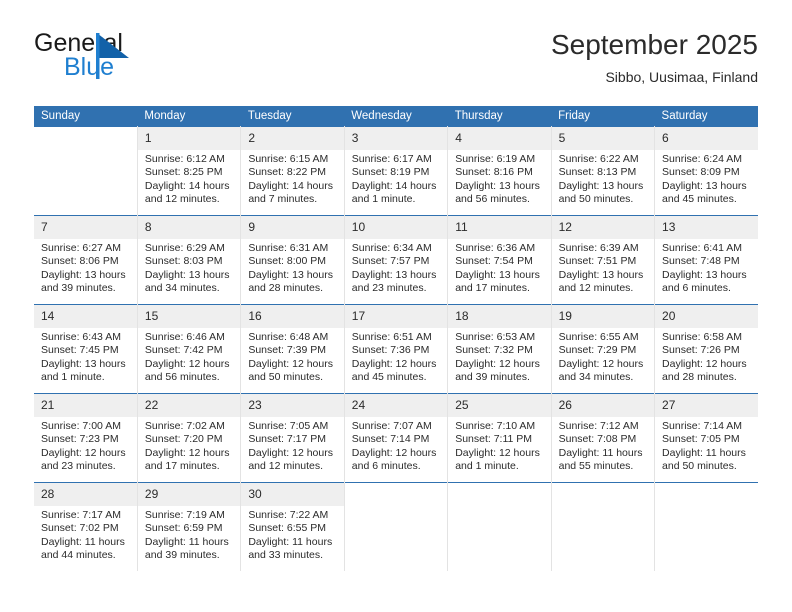 This screenshot has height=612, width=792. Describe the element at coordinates (391, 248) in the screenshot. I see `sunrise-text: Sunrise: 6:34 AM` at that location.